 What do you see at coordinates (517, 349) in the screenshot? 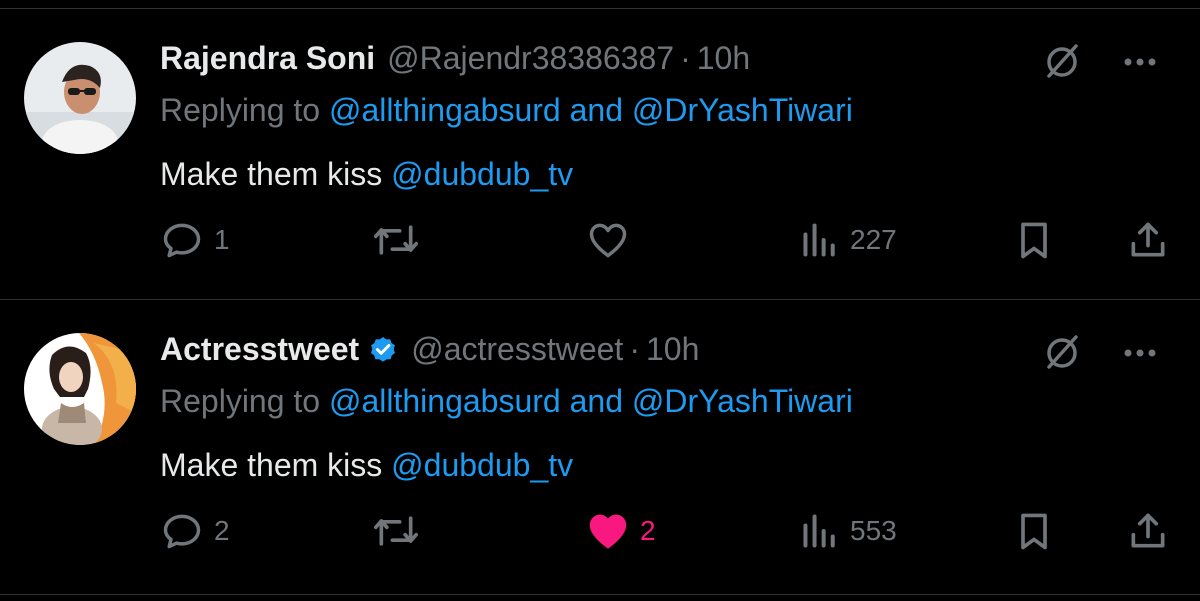
I see `user-handle: @actresstweet` at bounding box center [517, 349].